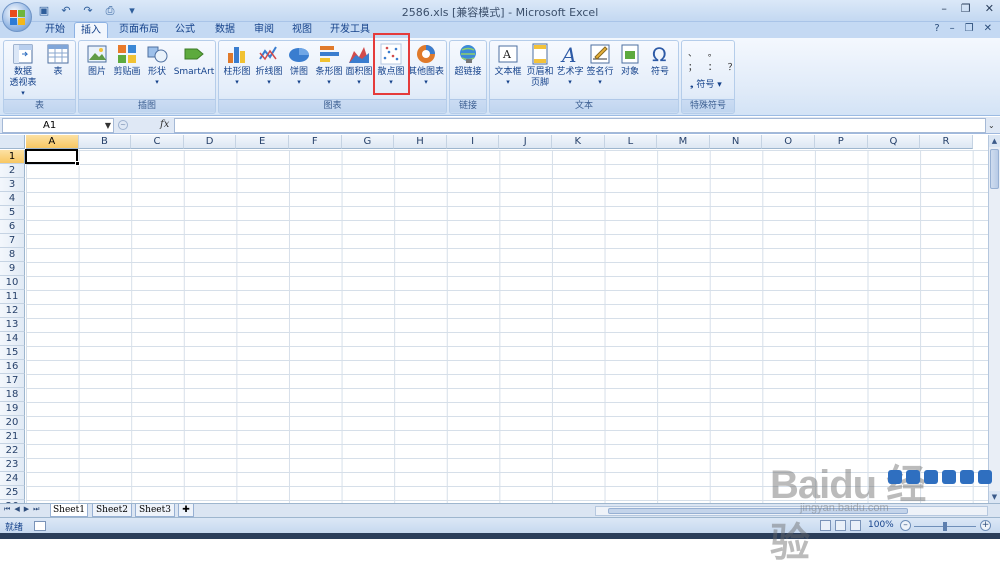  I want to click on clipart-button: 剪贴画, so click(127, 60).